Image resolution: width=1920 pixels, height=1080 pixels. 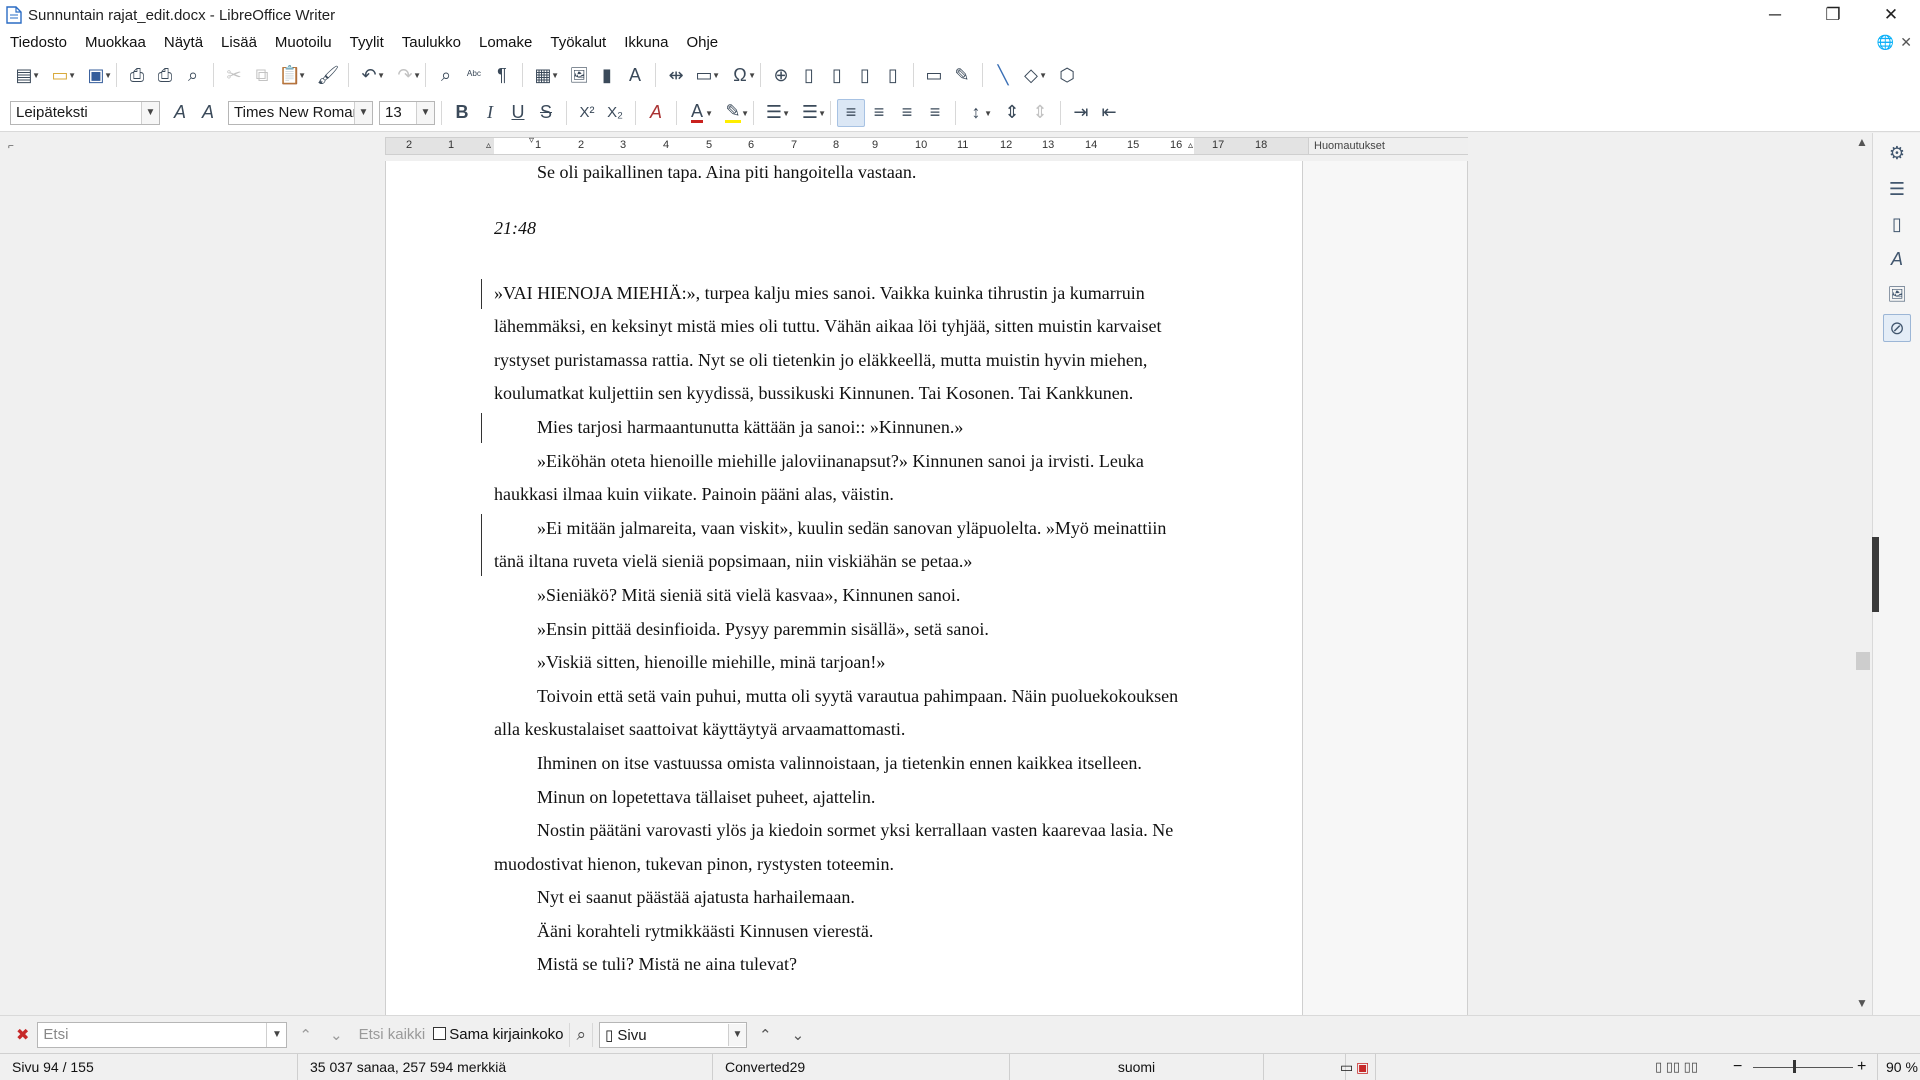 I want to click on paragraph-style-combo: Leipäteksti ▼, so click(x=85, y=112).